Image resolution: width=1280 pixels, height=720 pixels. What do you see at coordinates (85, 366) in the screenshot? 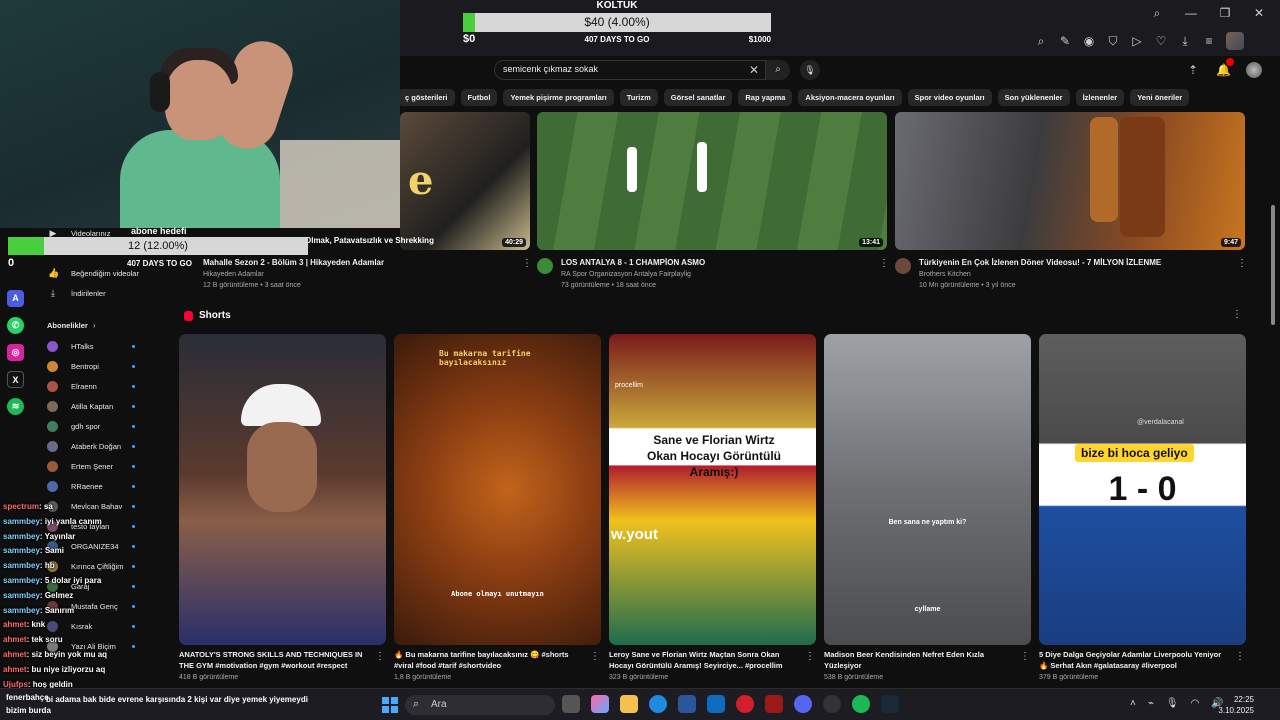
I see `sidebar-subscription: Bentropi` at bounding box center [85, 366].